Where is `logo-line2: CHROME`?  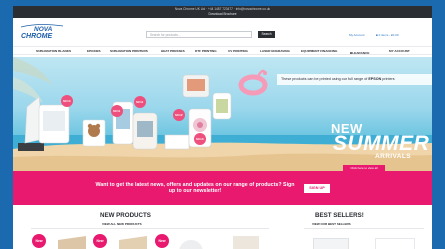 logo-line2: CHROME is located at coordinates (36, 36).